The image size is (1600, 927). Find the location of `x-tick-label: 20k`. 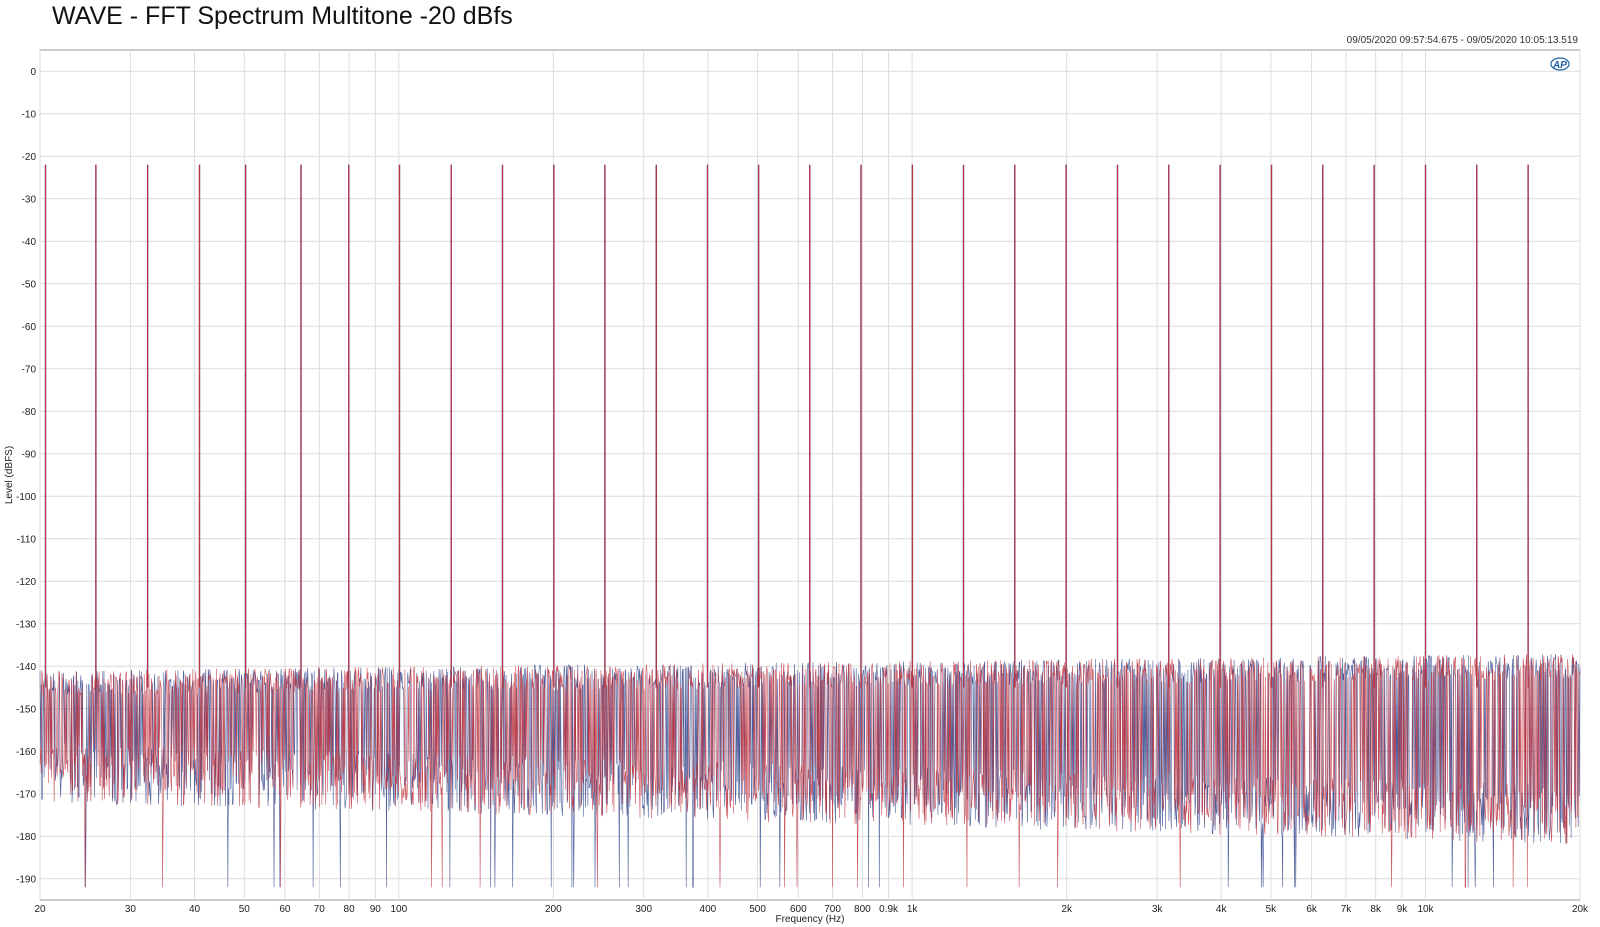

x-tick-label: 20k is located at coordinates (1580, 909).